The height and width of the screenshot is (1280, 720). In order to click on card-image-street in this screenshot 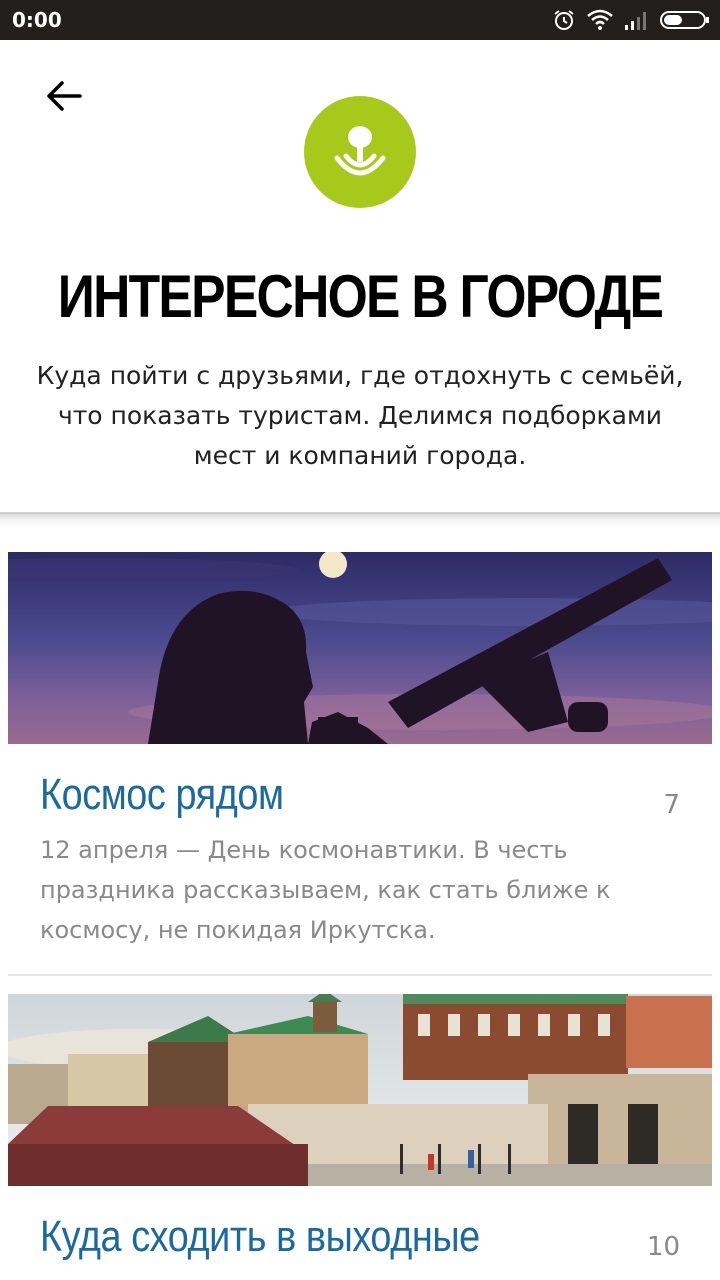, I will do `click(360, 1090)`.